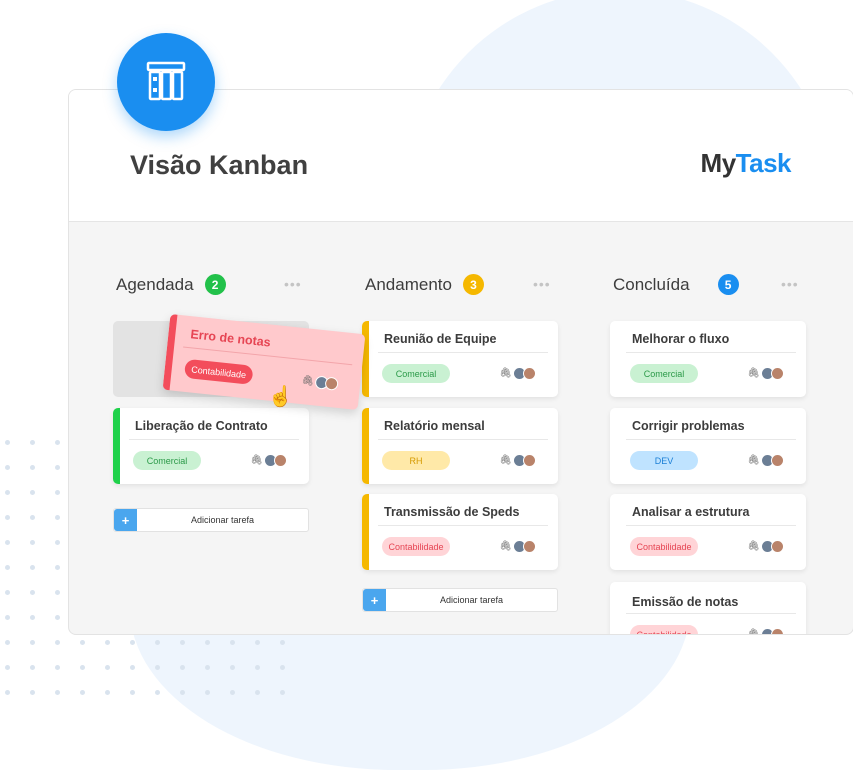 Image resolution: width=853 pixels, height=770 pixels. I want to click on task-card: Liberação de Contrato Comercial 🖇, so click(211, 446).